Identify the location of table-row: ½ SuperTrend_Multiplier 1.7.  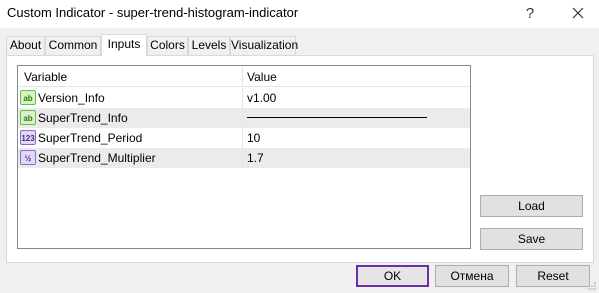
(244, 158).